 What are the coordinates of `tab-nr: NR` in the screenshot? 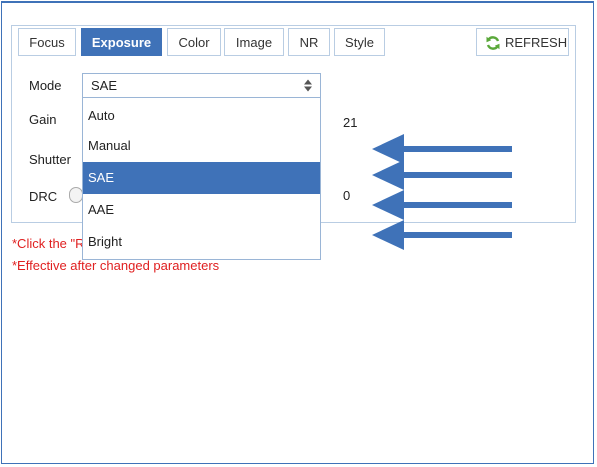 It's located at (309, 42).